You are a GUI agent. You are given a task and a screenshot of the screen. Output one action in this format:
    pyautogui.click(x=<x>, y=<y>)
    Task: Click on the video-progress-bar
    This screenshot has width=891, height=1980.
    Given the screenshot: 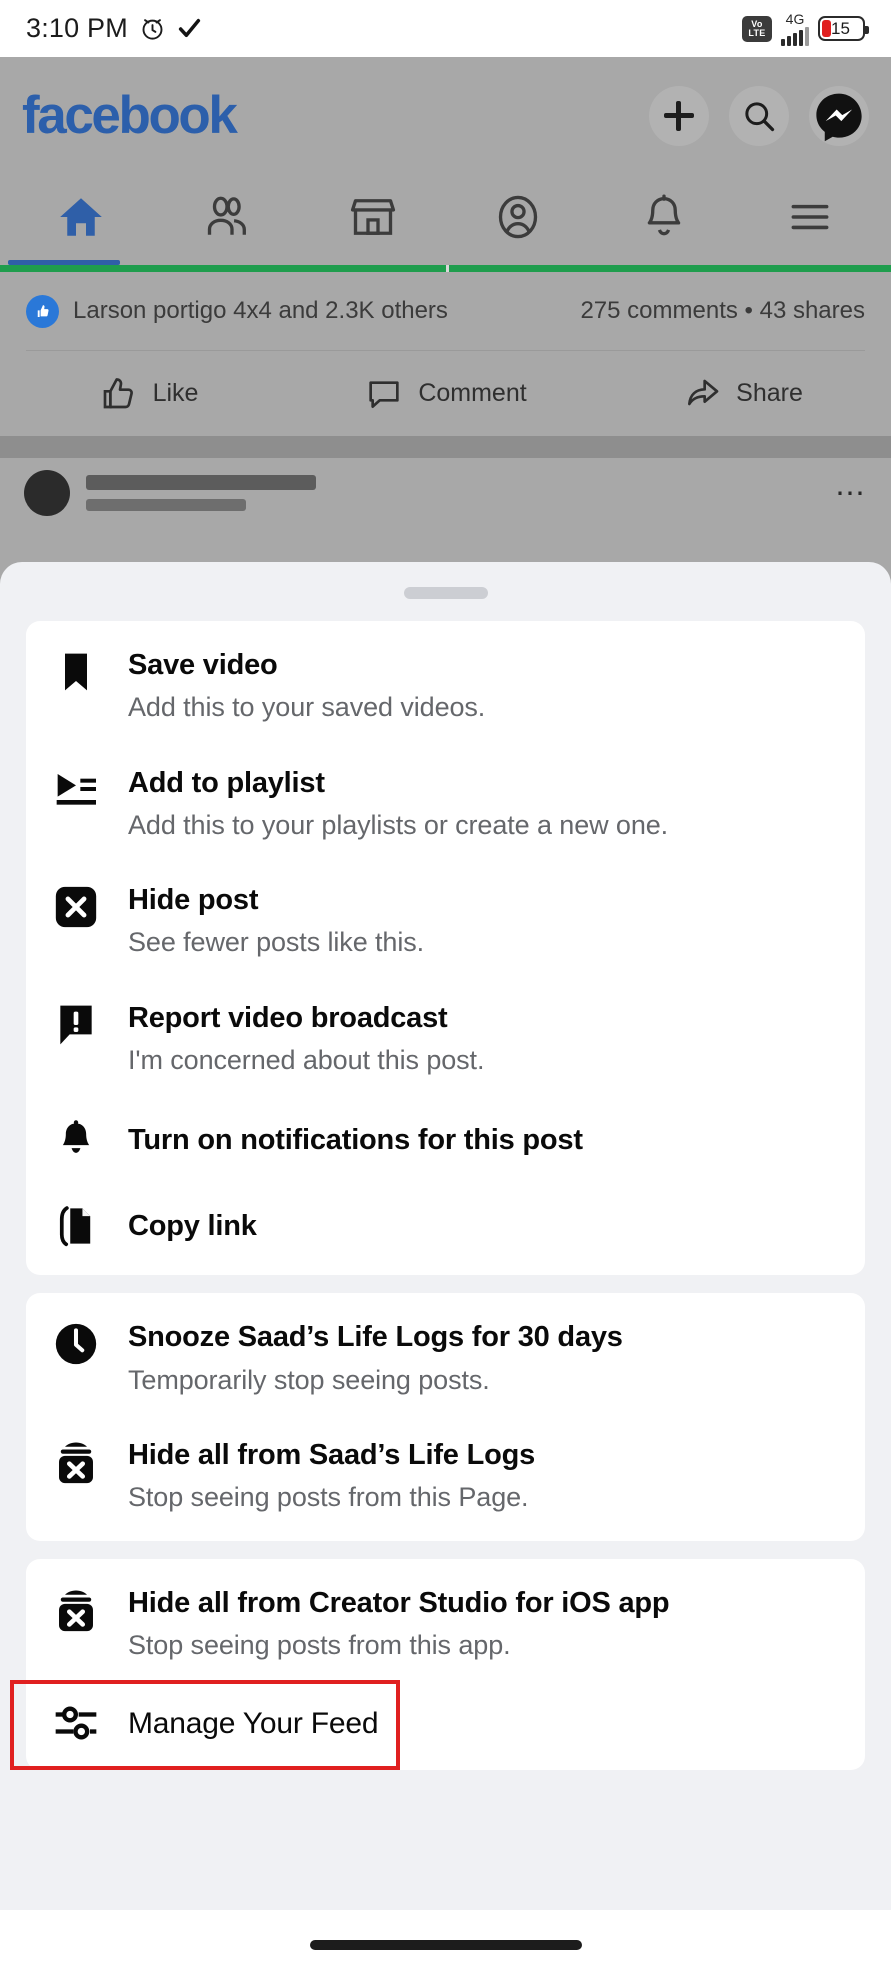 What is the action you would take?
    pyautogui.click(x=445, y=268)
    